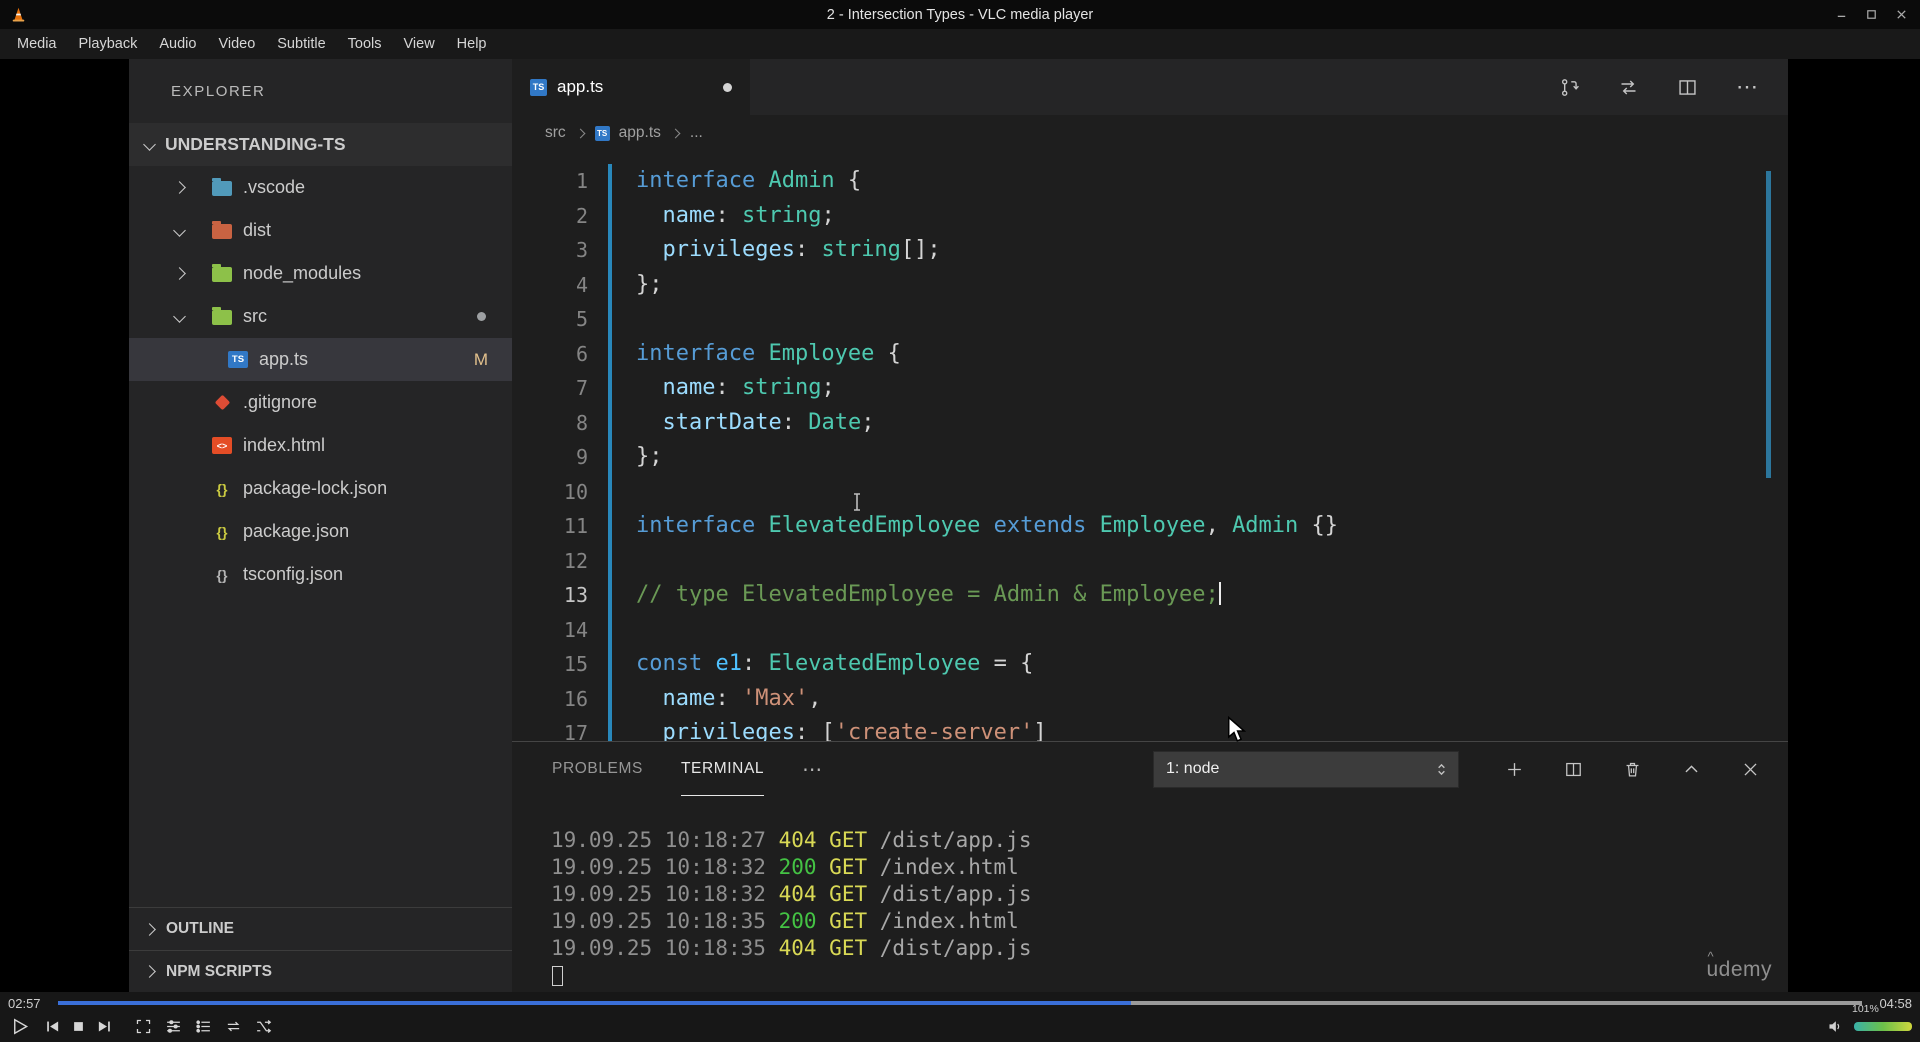  I want to click on explorer-item-package.json: {} package.json, so click(320, 531).